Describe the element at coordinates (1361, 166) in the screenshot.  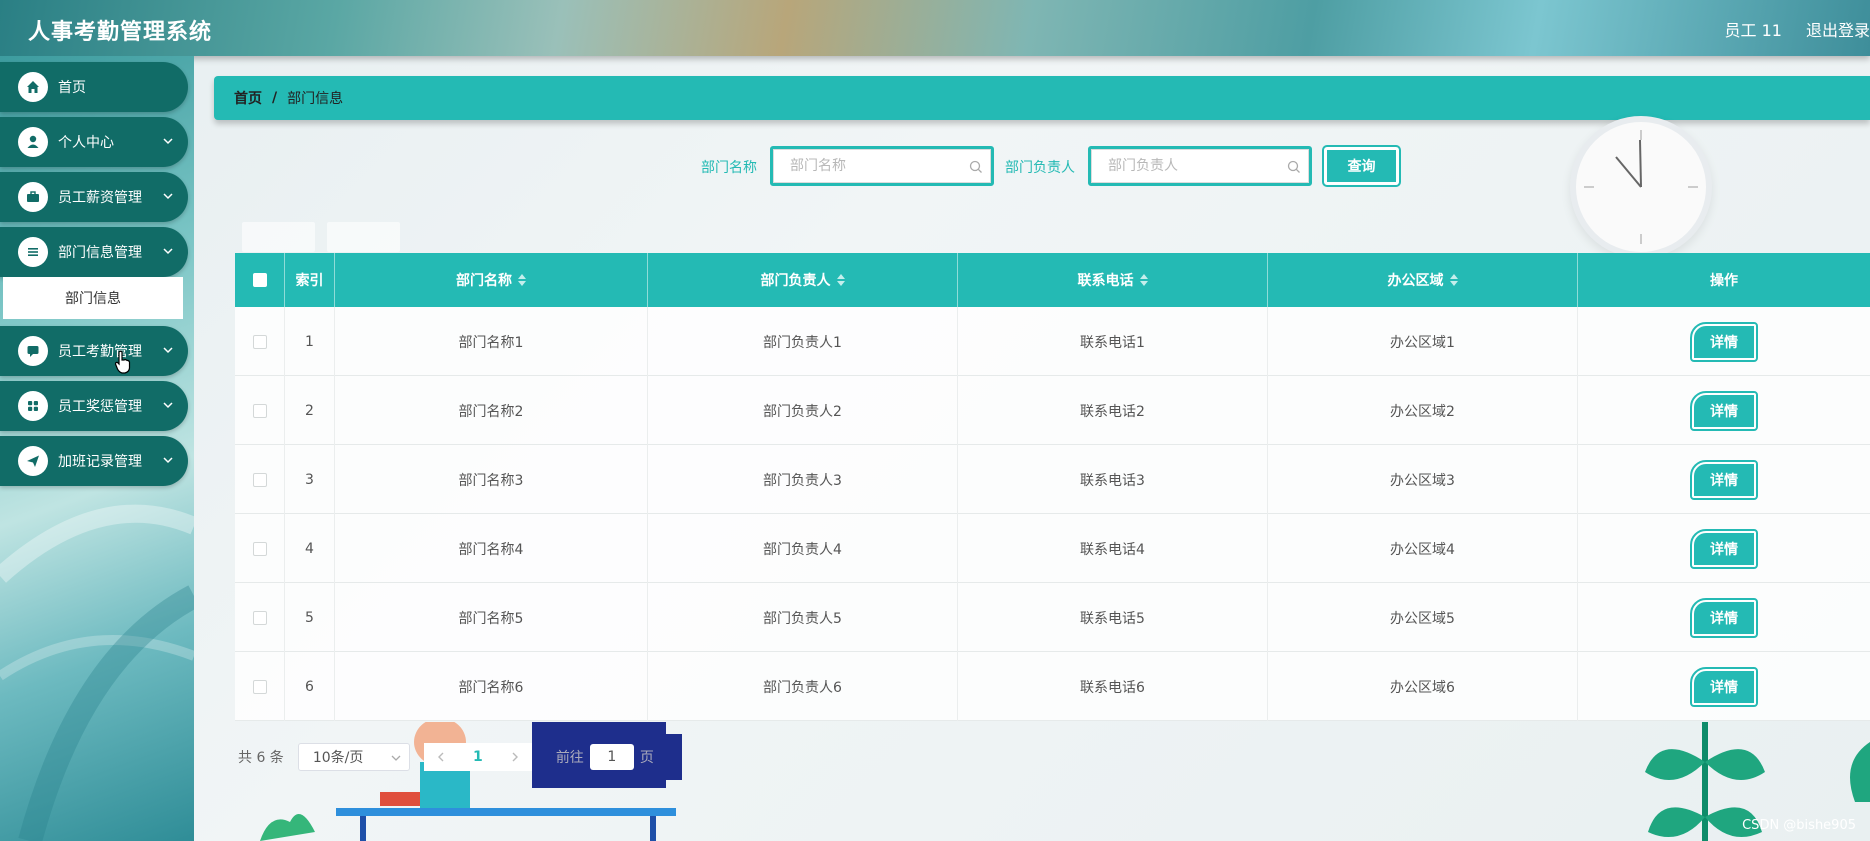
I see `query-button: 查询` at that location.